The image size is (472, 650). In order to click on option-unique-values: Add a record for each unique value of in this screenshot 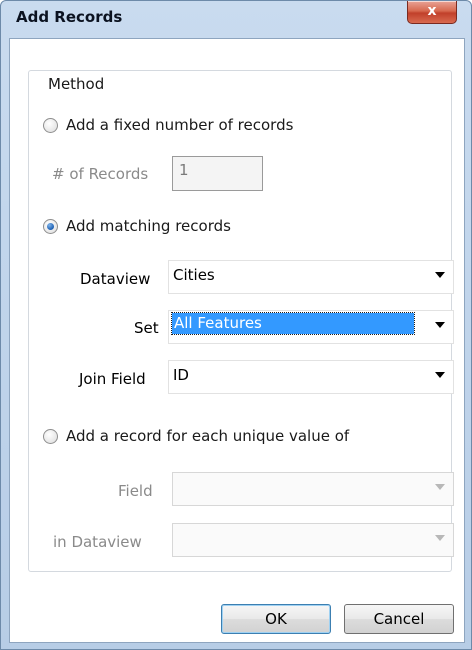, I will do `click(196, 436)`.